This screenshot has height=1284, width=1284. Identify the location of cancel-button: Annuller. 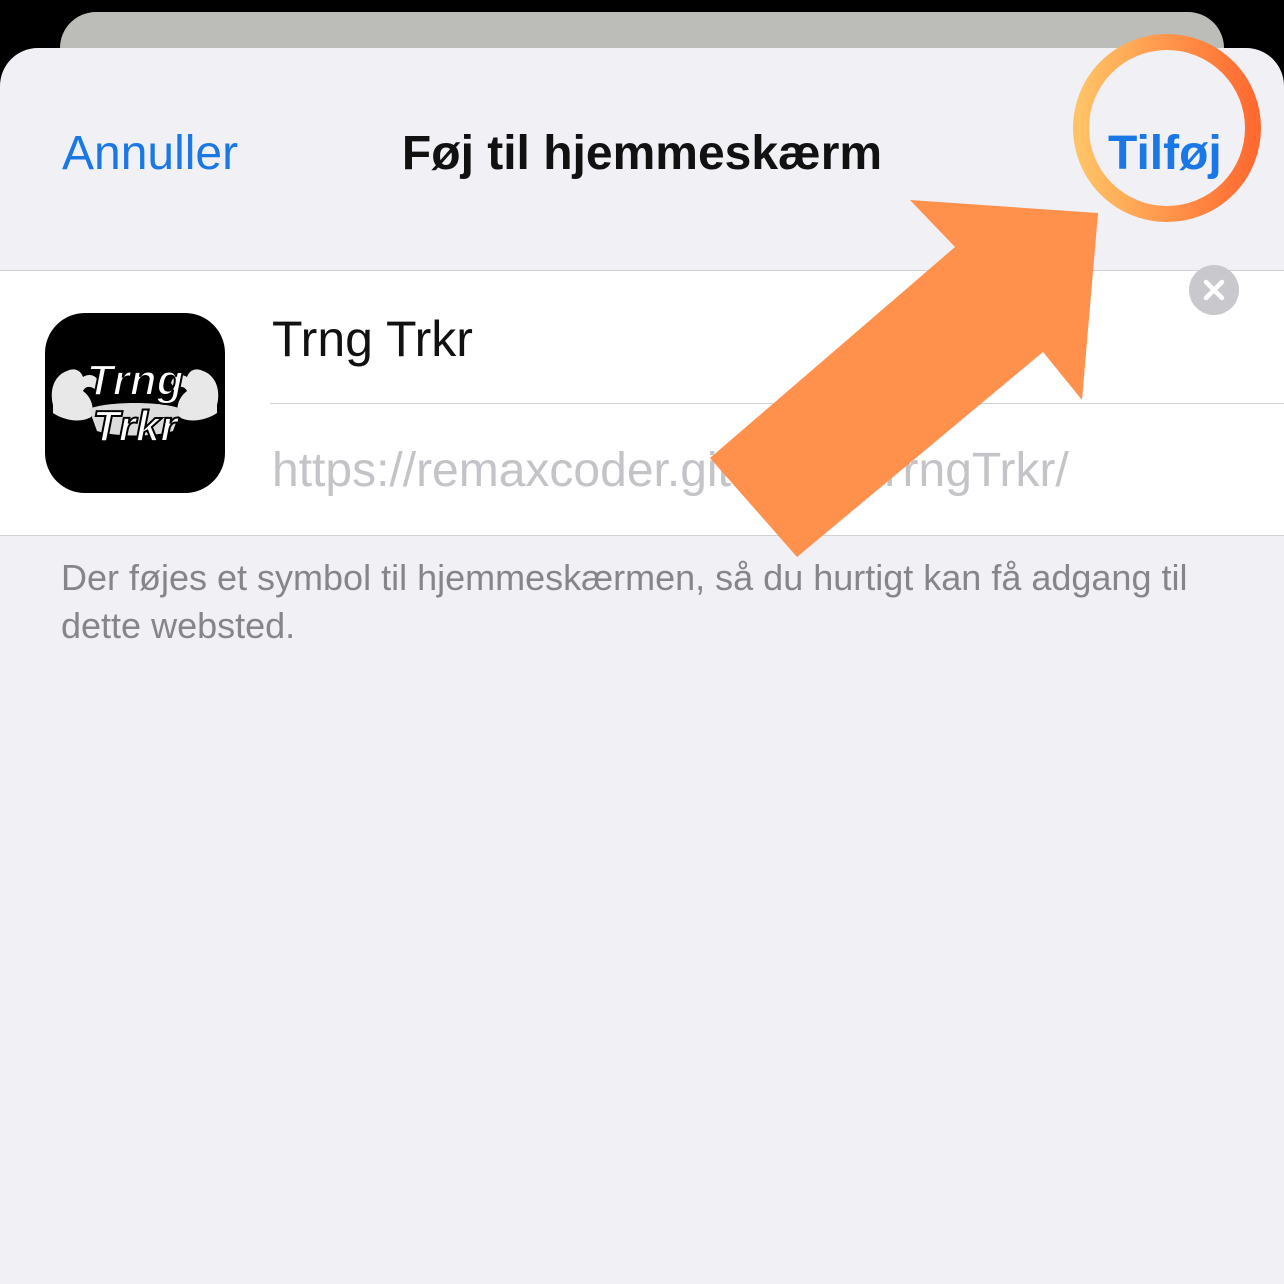
(150, 154).